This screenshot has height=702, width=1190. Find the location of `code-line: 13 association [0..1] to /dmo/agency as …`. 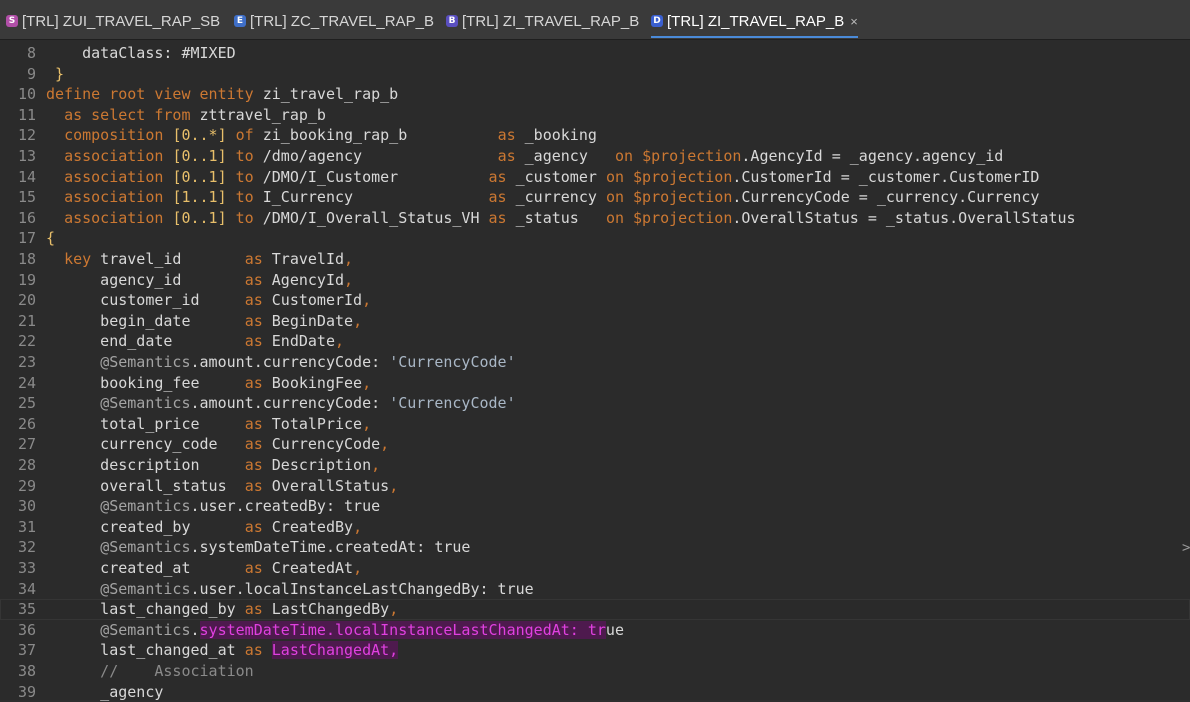

code-line: 13 association [0..1] to /dmo/agency as … is located at coordinates (595, 156).